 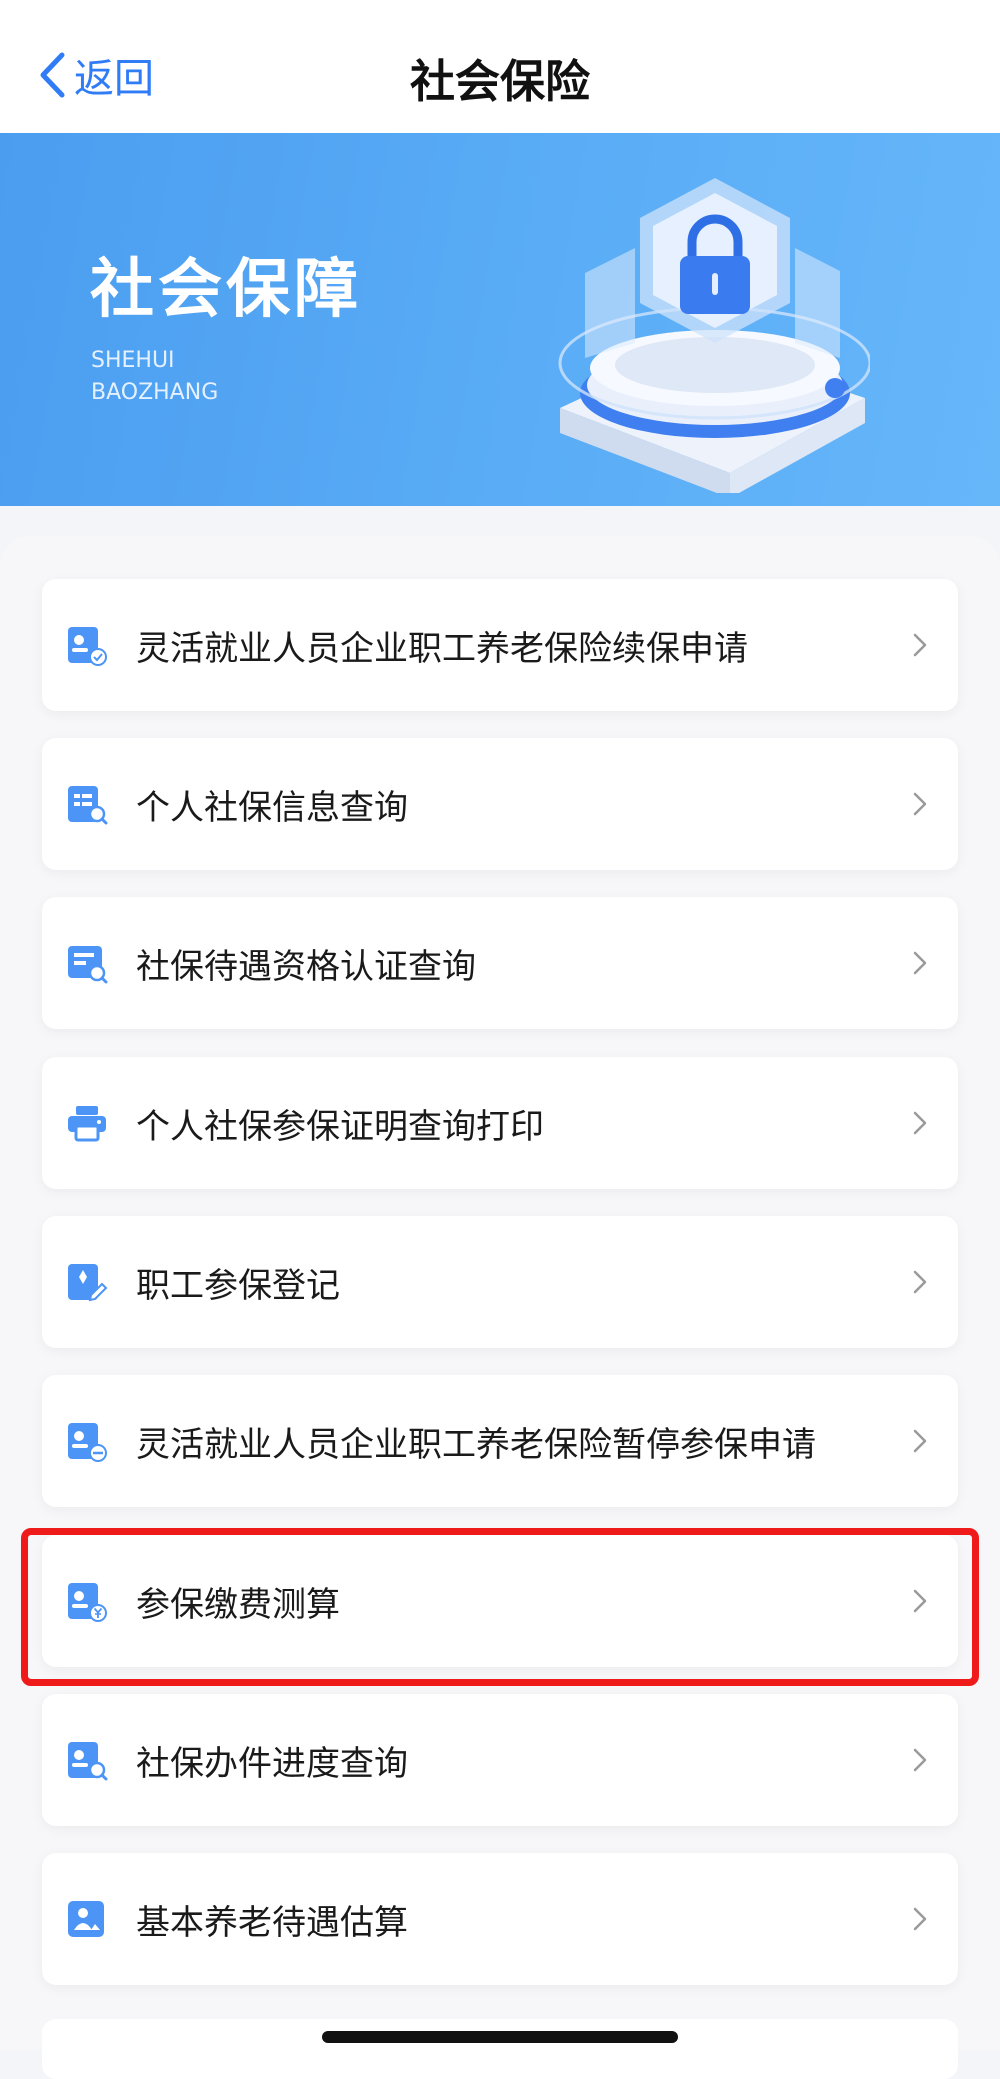 I want to click on person-estimate-icon, so click(x=86, y=1919).